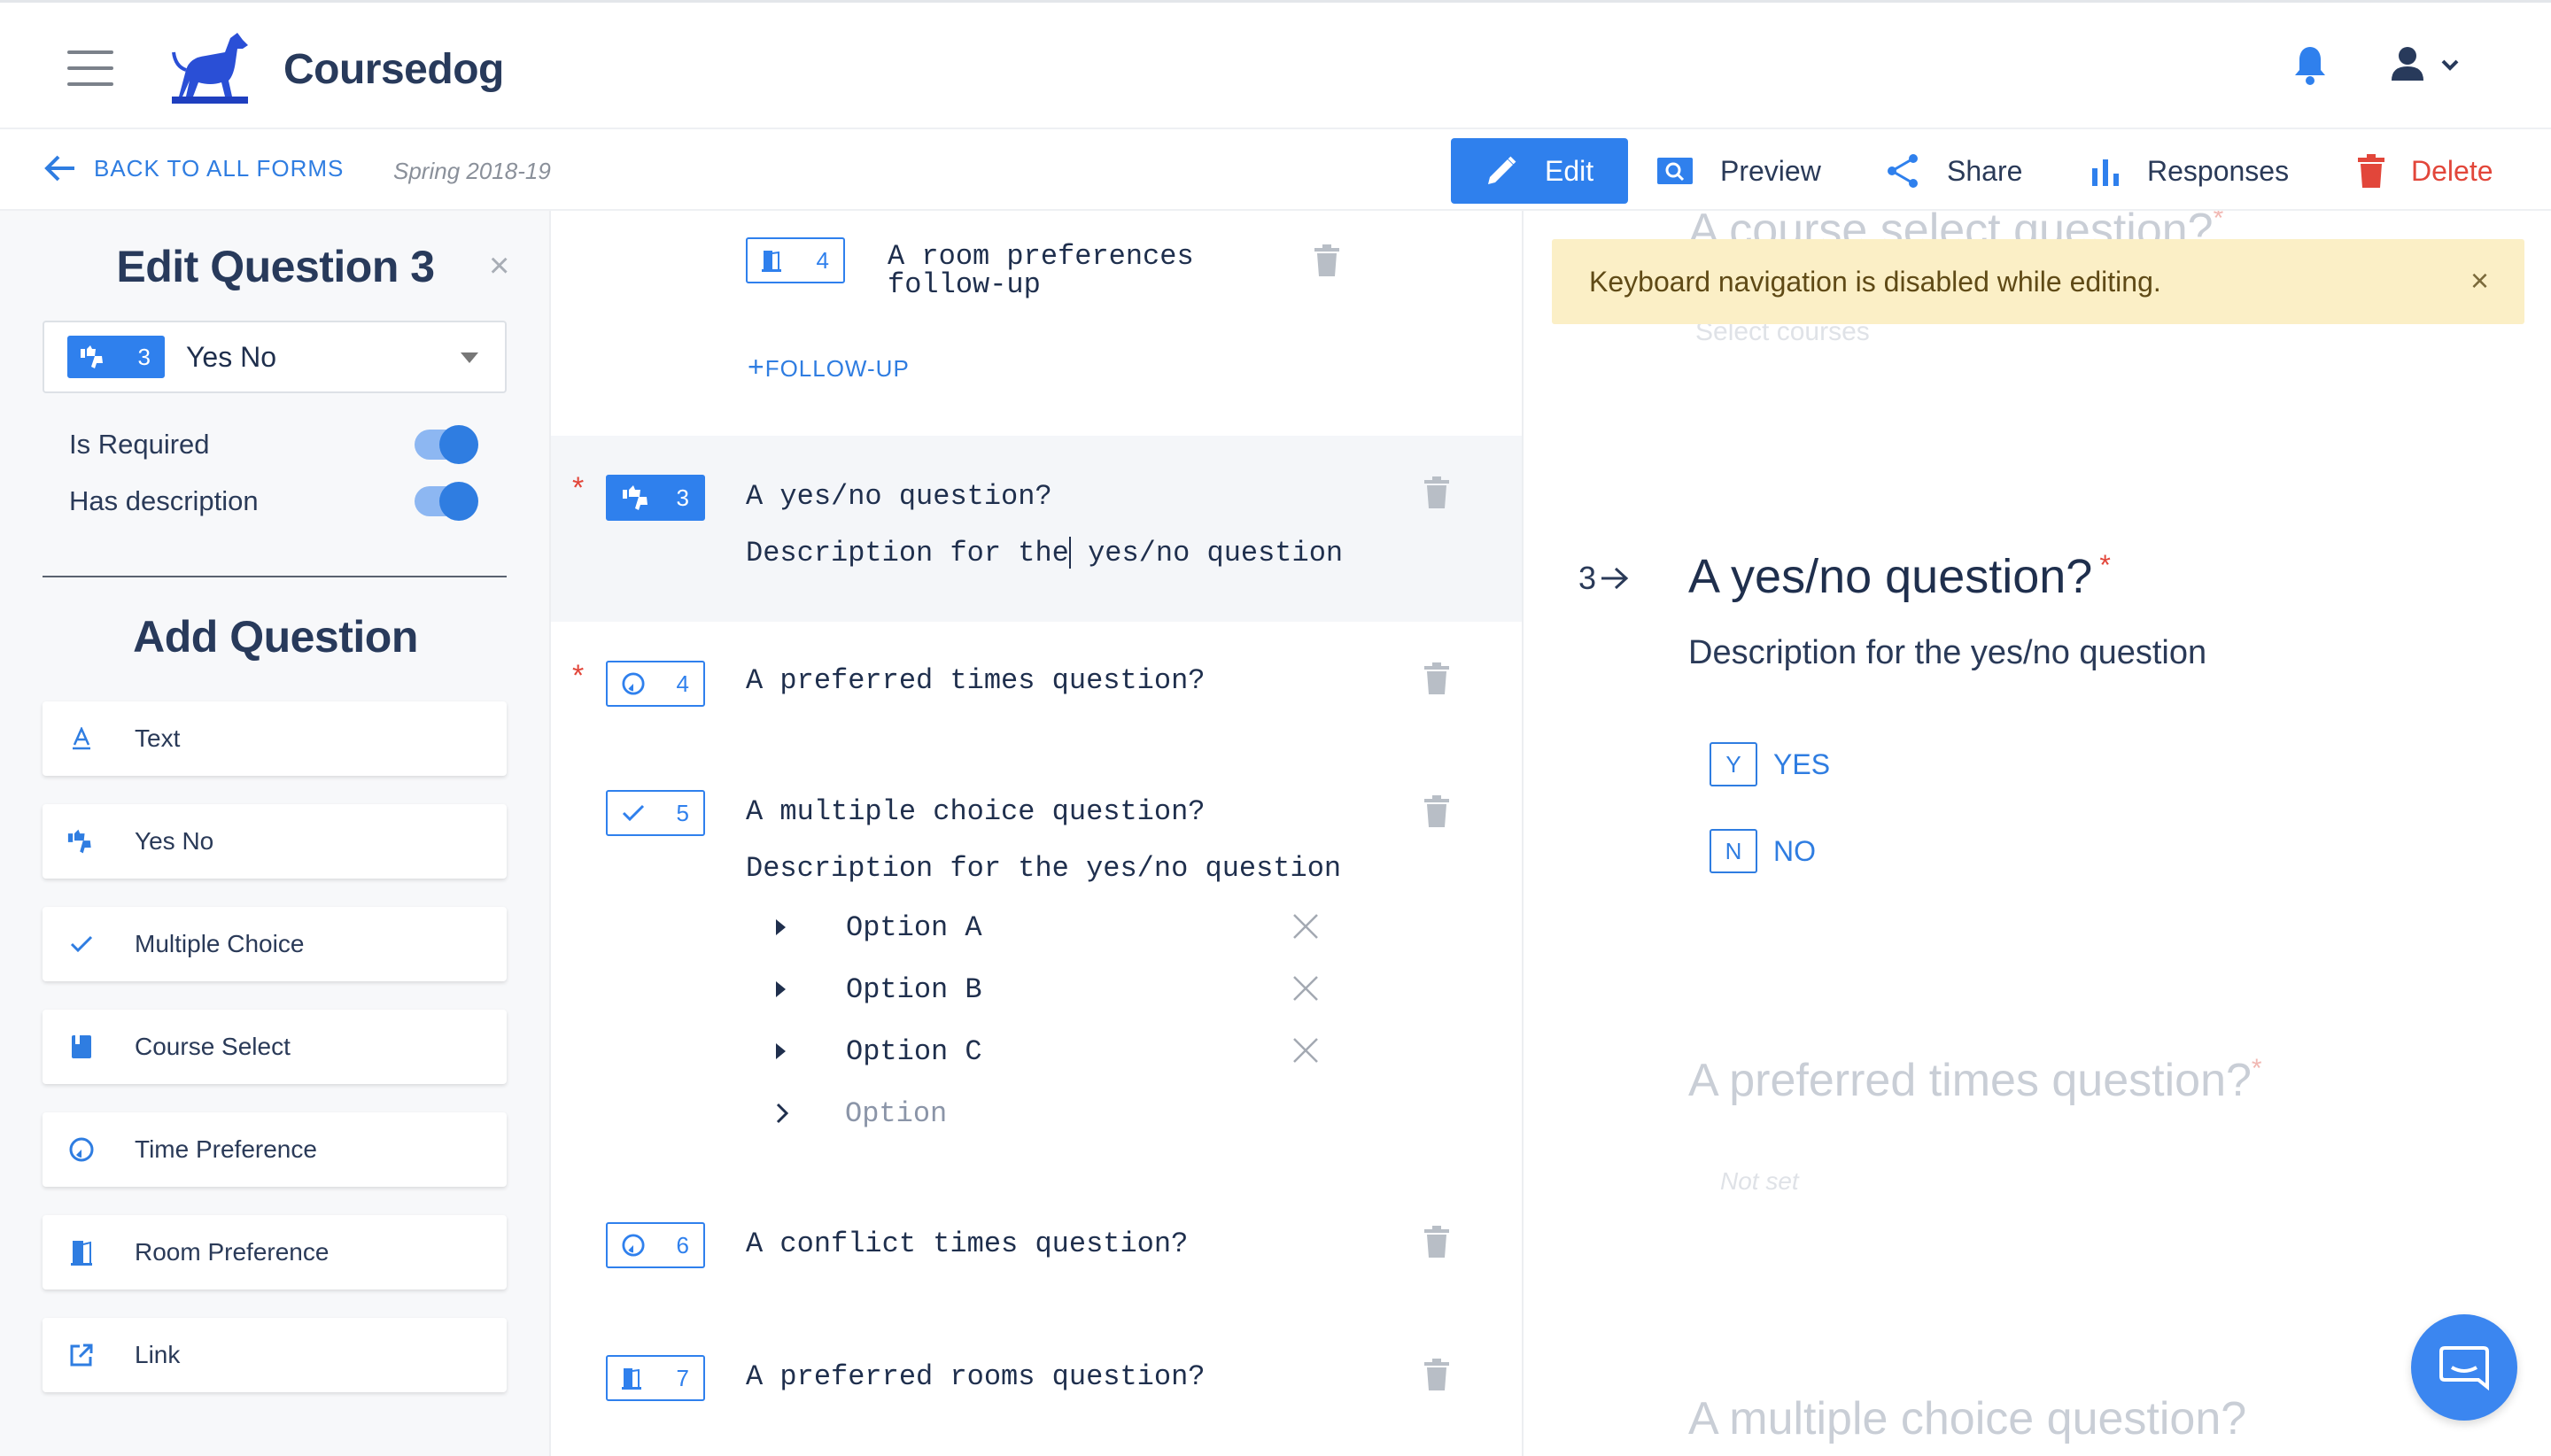  Describe the element at coordinates (914, 989) in the screenshot. I see `option-label: Option B` at that location.